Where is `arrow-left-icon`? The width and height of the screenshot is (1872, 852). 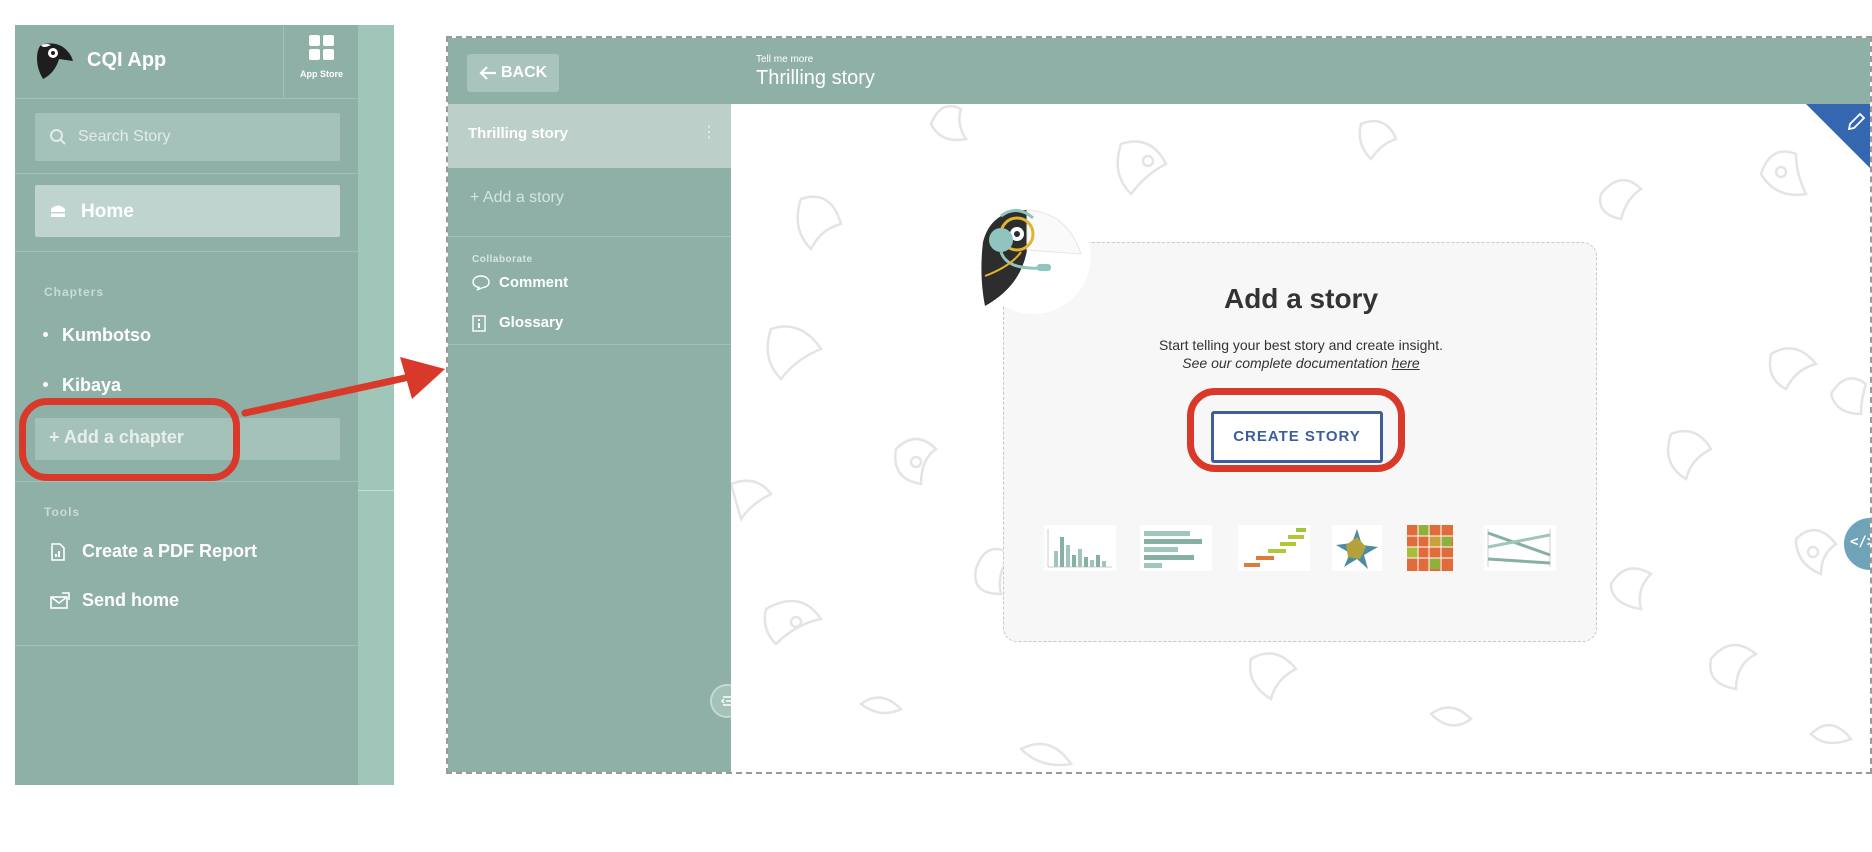
arrow-left-icon is located at coordinates (487, 73).